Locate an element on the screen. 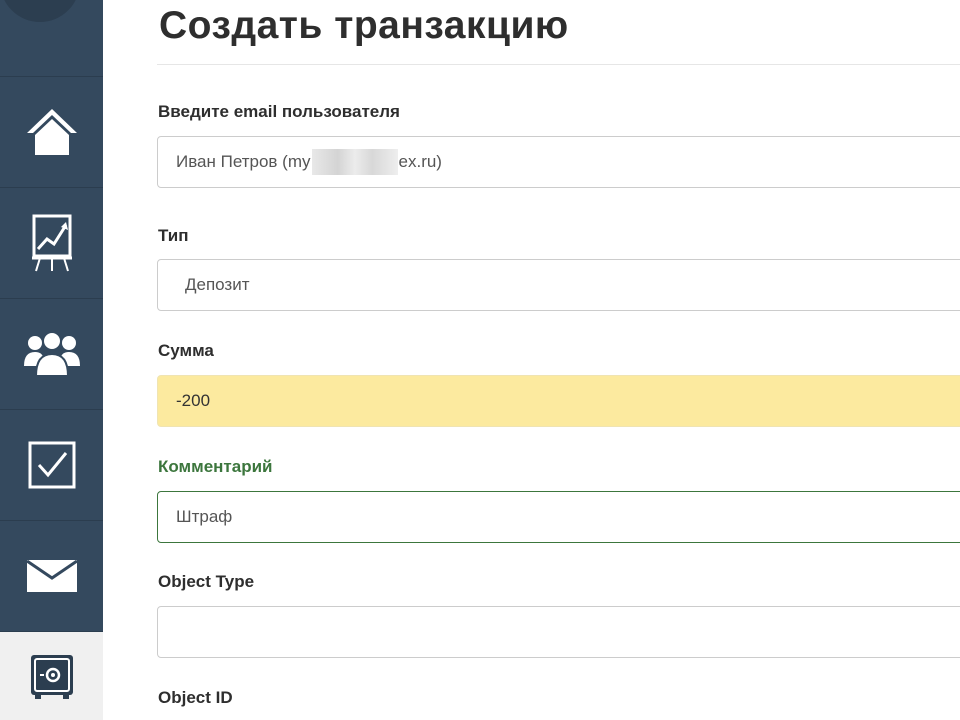 The height and width of the screenshot is (720, 960). sidebar-item-messages is located at coordinates (51, 576).